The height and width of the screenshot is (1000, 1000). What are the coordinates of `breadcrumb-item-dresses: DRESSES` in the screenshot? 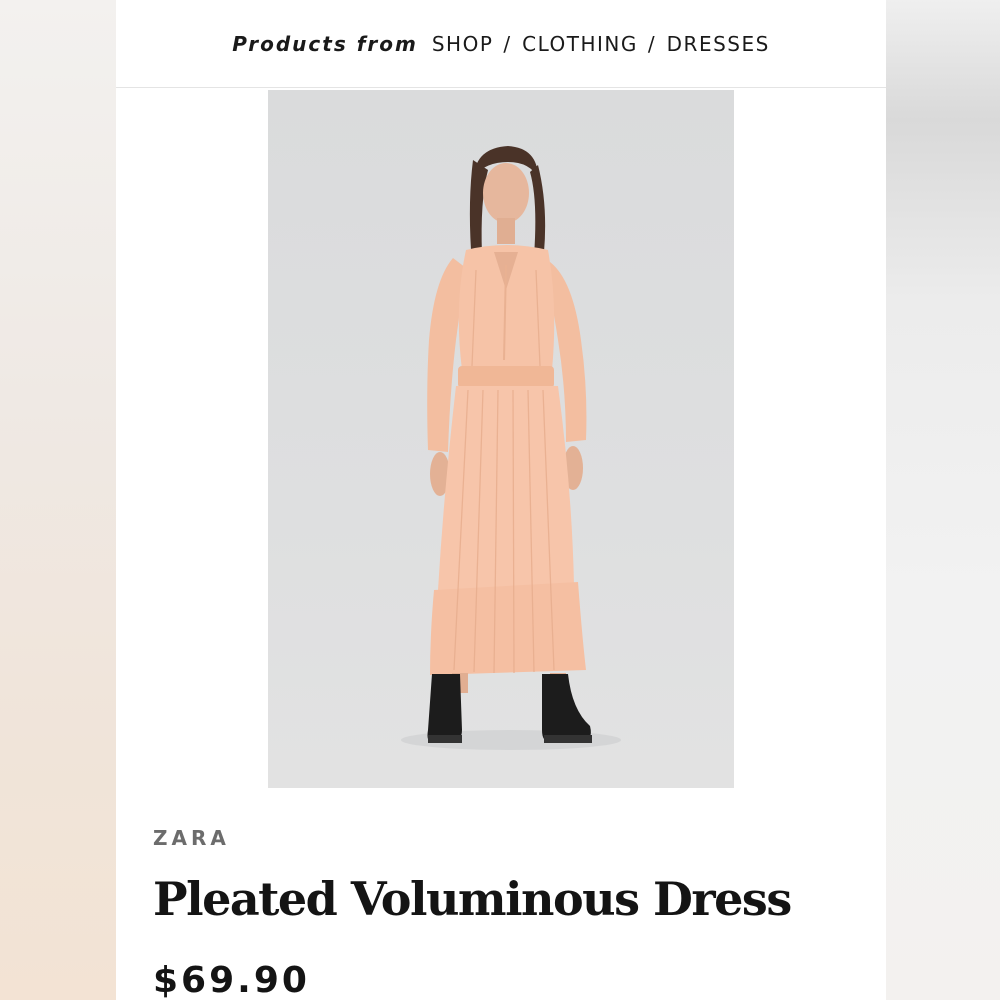 It's located at (718, 44).